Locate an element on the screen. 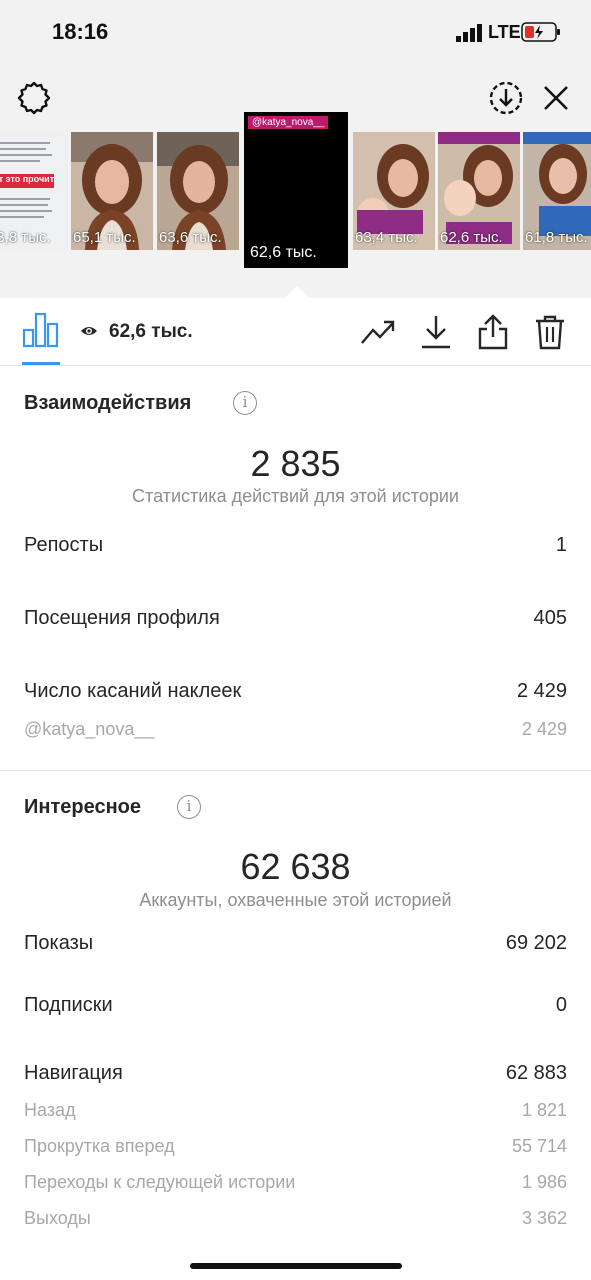 This screenshot has height=1280, width=591. download-button is located at coordinates (436, 332).